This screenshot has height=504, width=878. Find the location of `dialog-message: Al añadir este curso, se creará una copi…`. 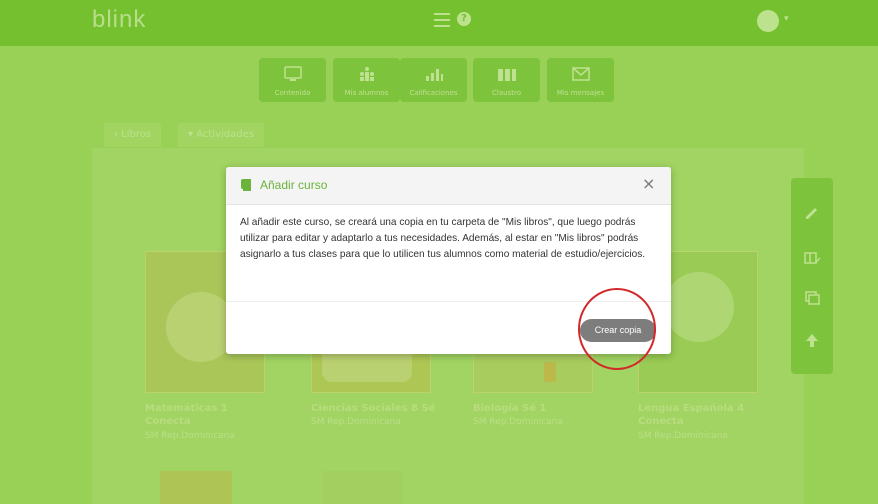

dialog-message: Al añadir este curso, se creará una copi… is located at coordinates (443, 238).